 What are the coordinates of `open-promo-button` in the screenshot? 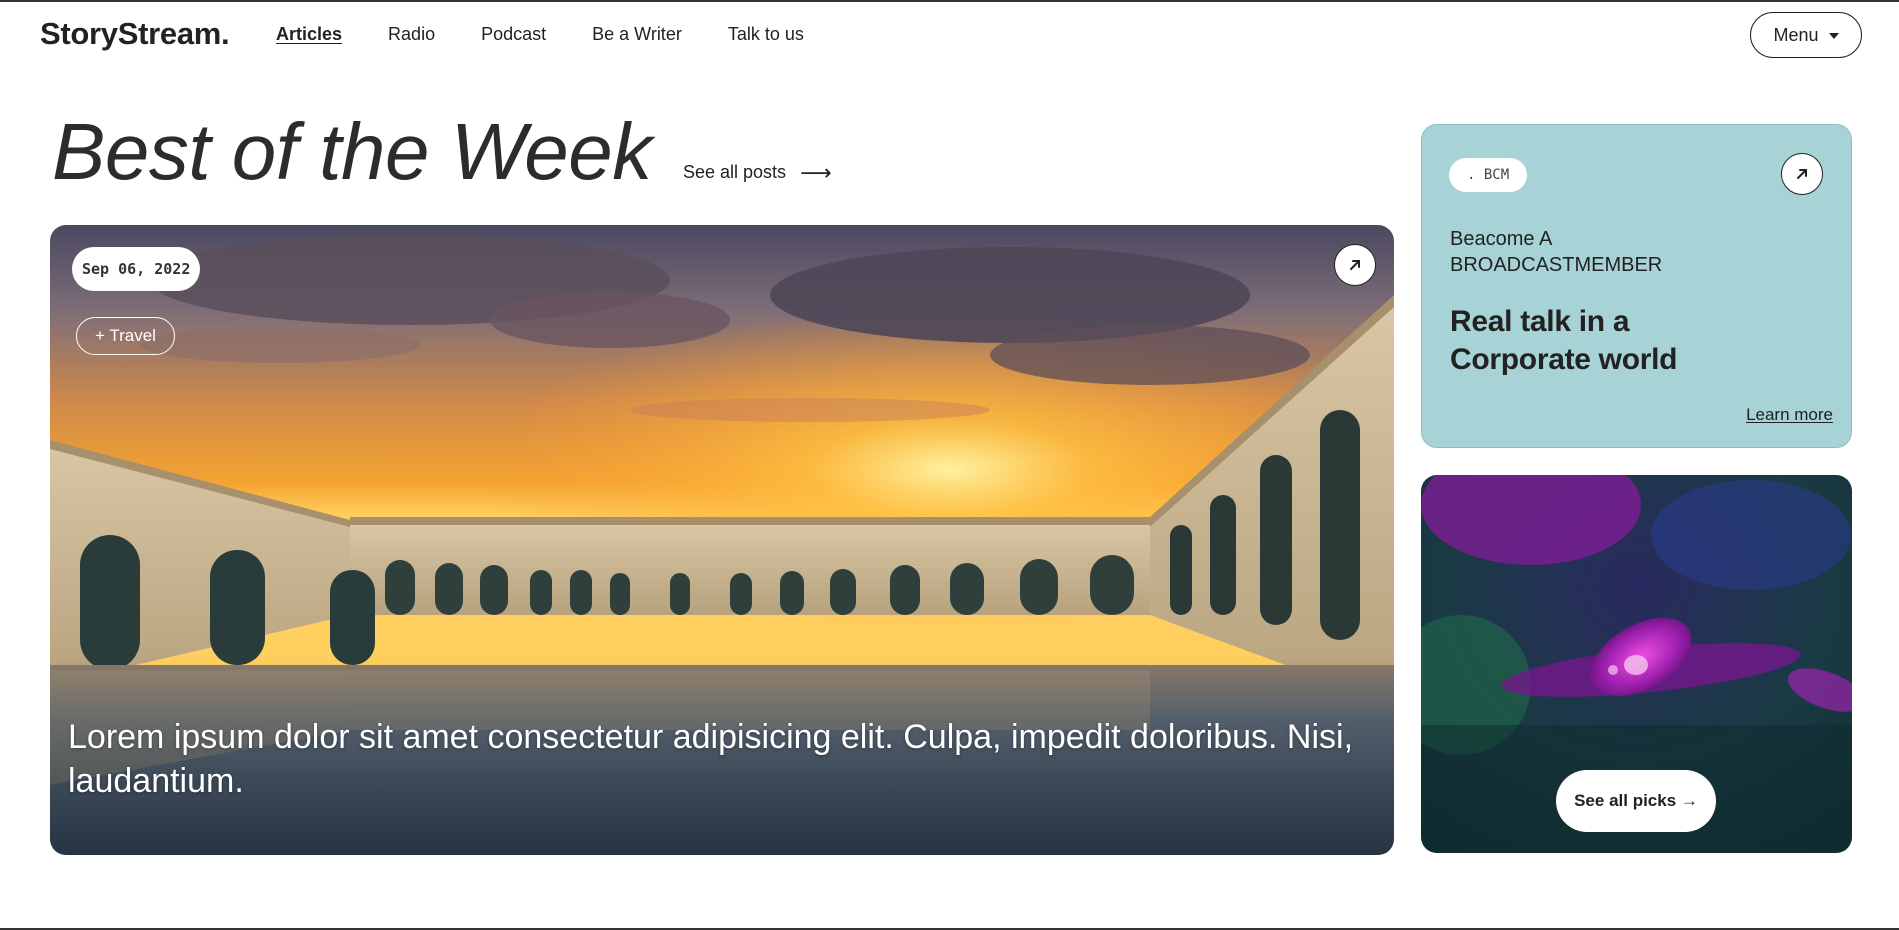 It's located at (1802, 174).